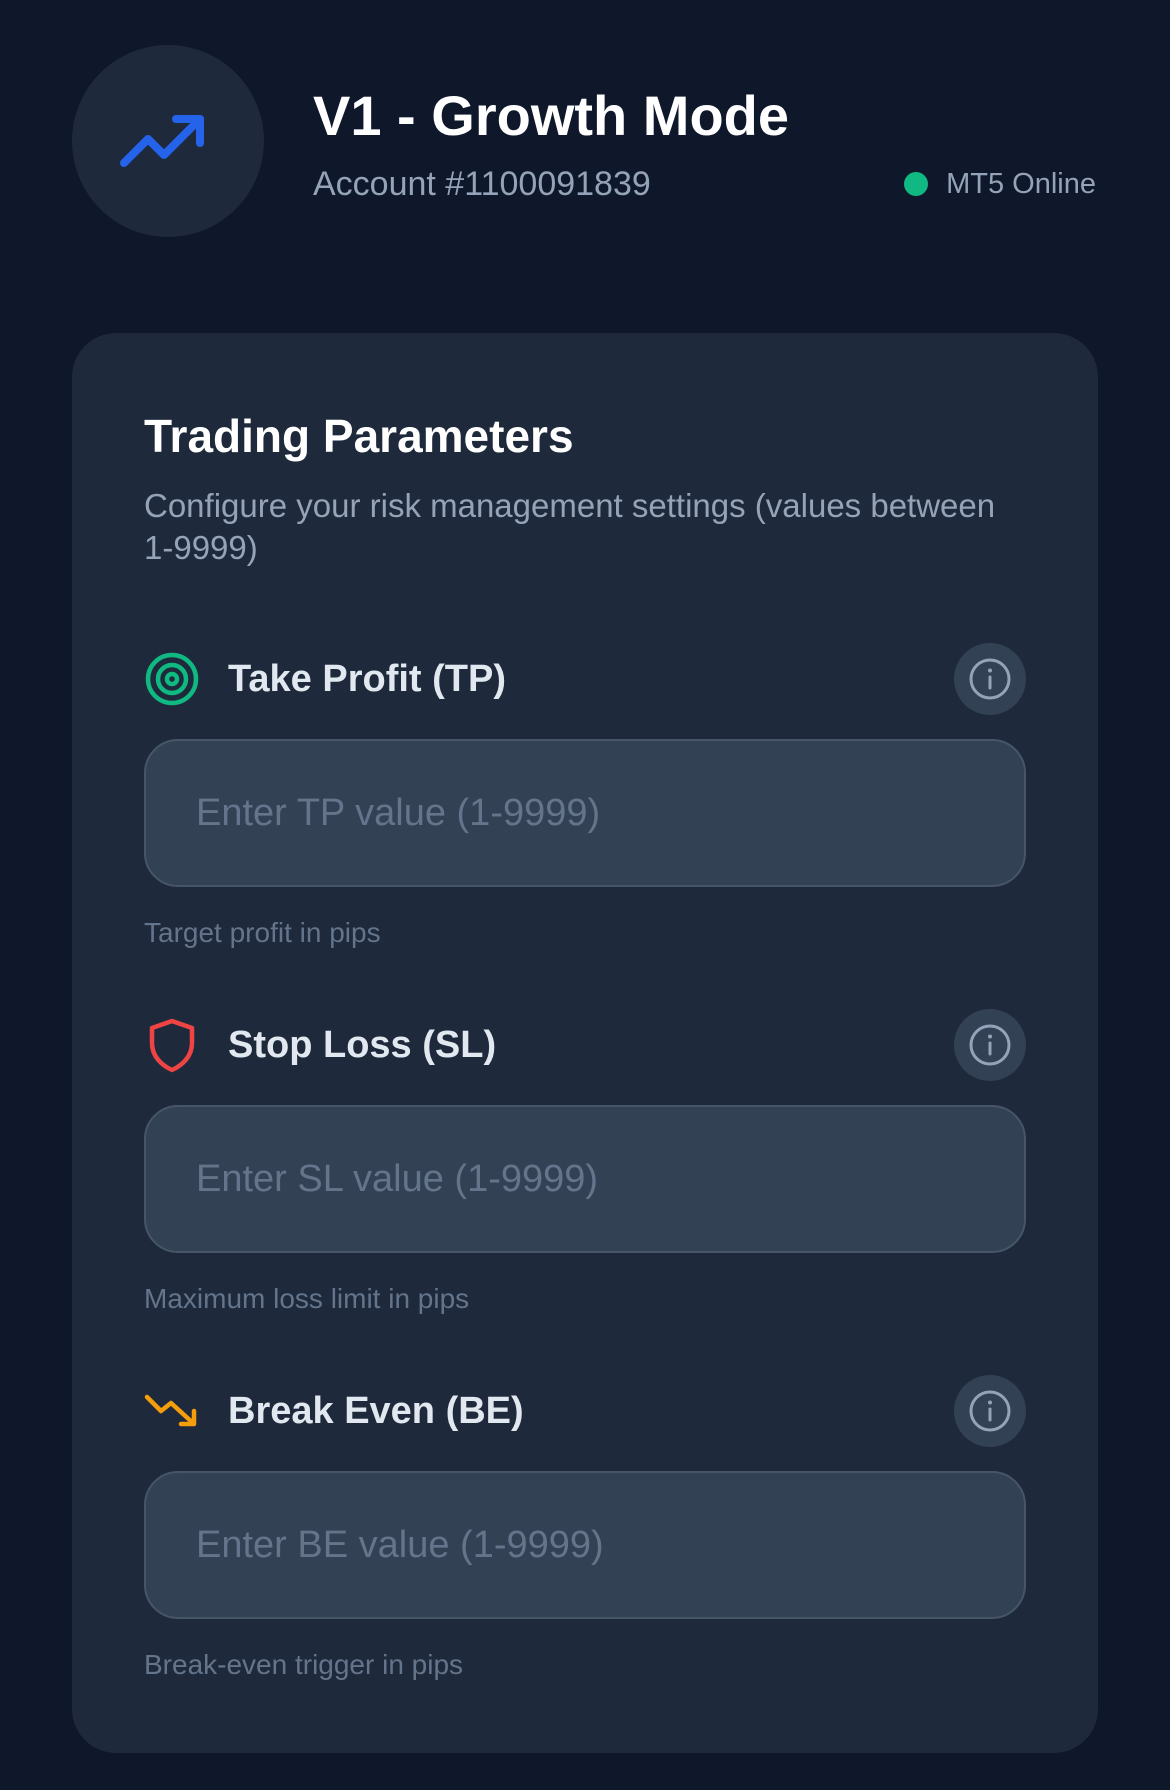  I want to click on status-text: MT5 Online, so click(1021, 184).